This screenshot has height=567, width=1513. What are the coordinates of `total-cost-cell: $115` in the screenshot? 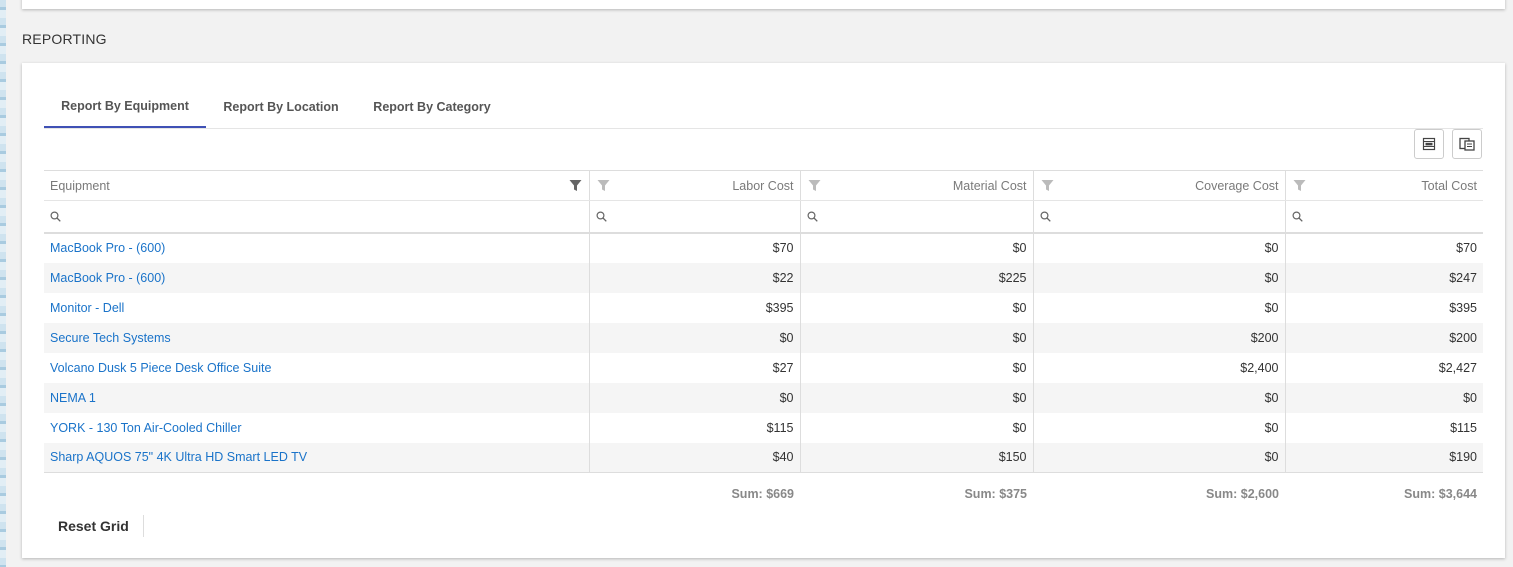 It's located at (1463, 427).